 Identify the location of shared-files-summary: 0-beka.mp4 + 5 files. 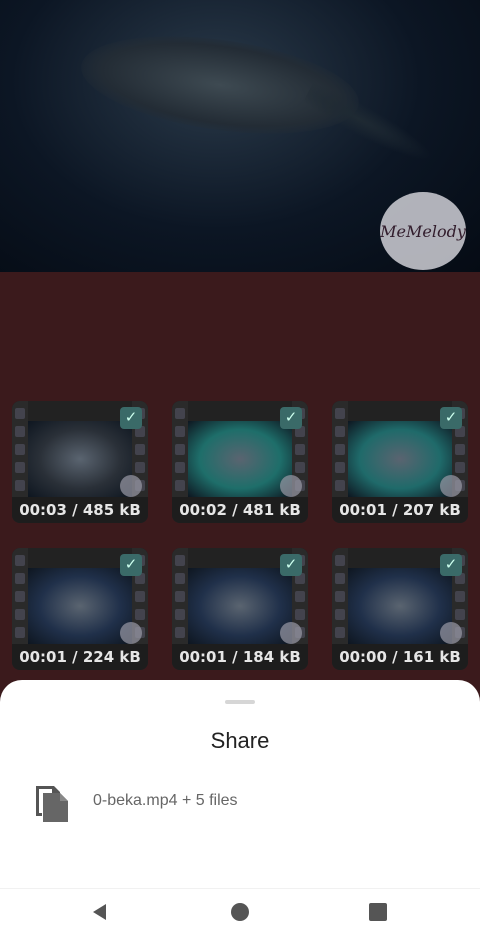
(165, 800).